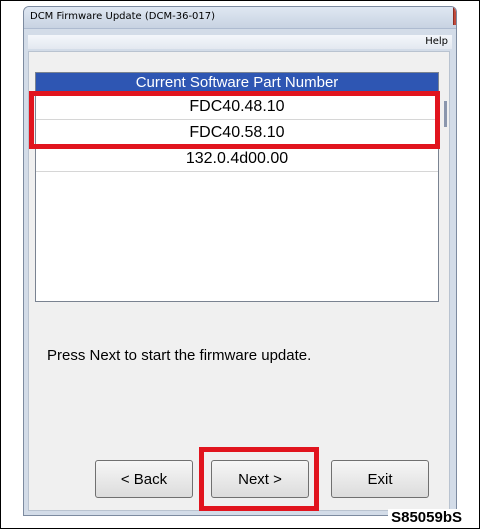 The width and height of the screenshot is (480, 529). I want to click on list-item: FDC40.48.10, so click(237, 107).